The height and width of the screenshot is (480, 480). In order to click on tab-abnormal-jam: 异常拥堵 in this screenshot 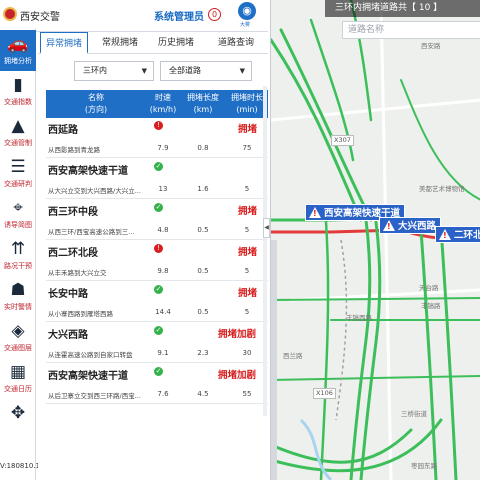, I will do `click(64, 43)`.